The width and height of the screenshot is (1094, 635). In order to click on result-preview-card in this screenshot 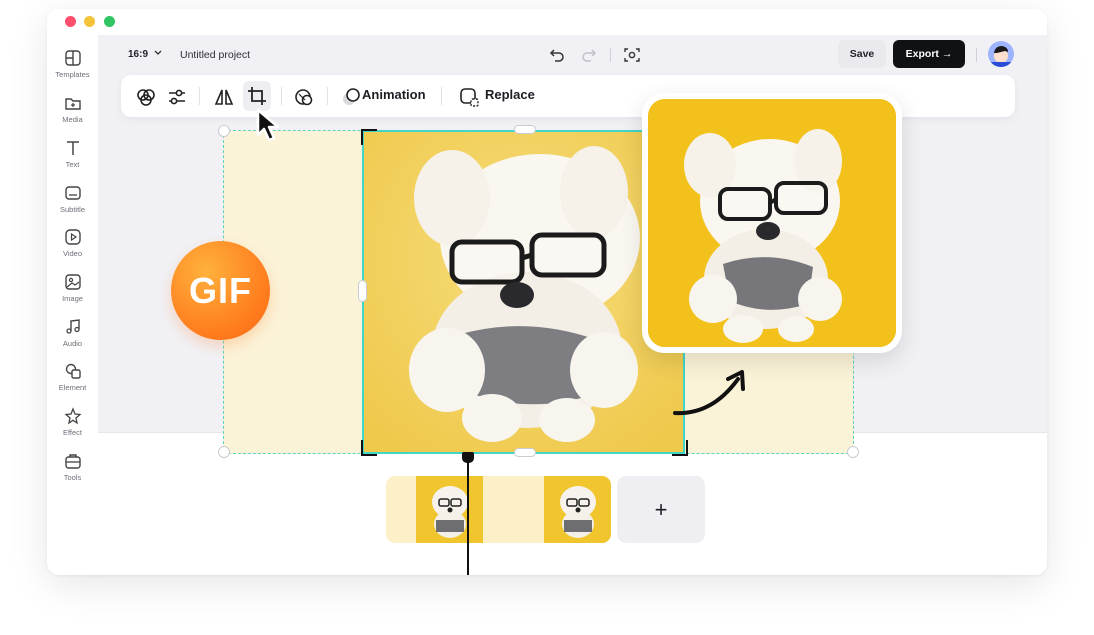, I will do `click(772, 223)`.